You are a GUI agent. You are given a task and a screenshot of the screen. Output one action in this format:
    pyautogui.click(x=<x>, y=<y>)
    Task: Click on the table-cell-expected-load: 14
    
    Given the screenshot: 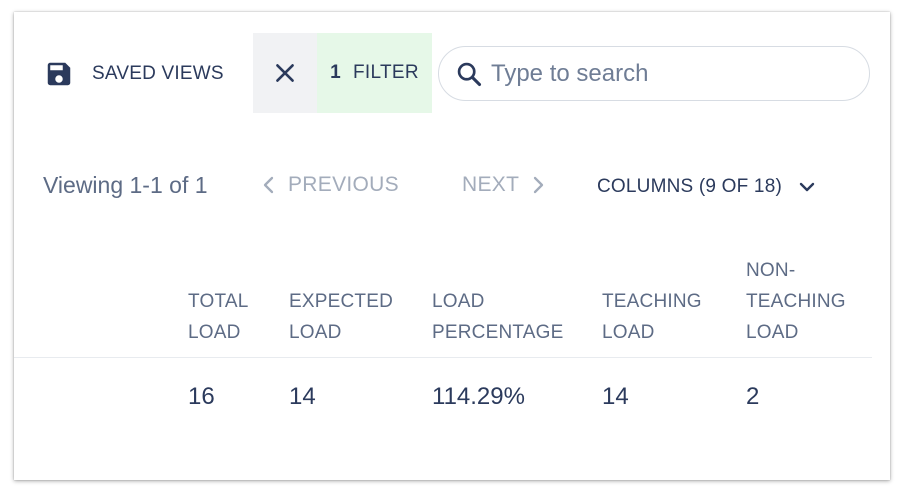 What is the action you would take?
    pyautogui.click(x=302, y=396)
    